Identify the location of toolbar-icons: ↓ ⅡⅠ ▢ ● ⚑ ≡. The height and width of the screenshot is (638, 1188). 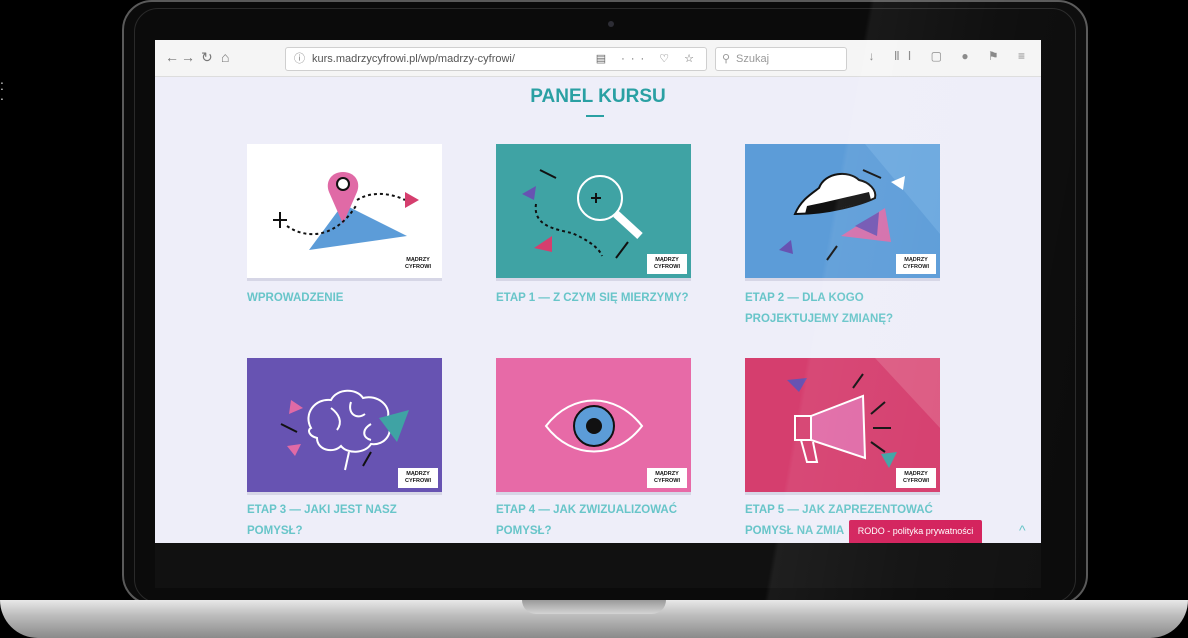
(951, 56).